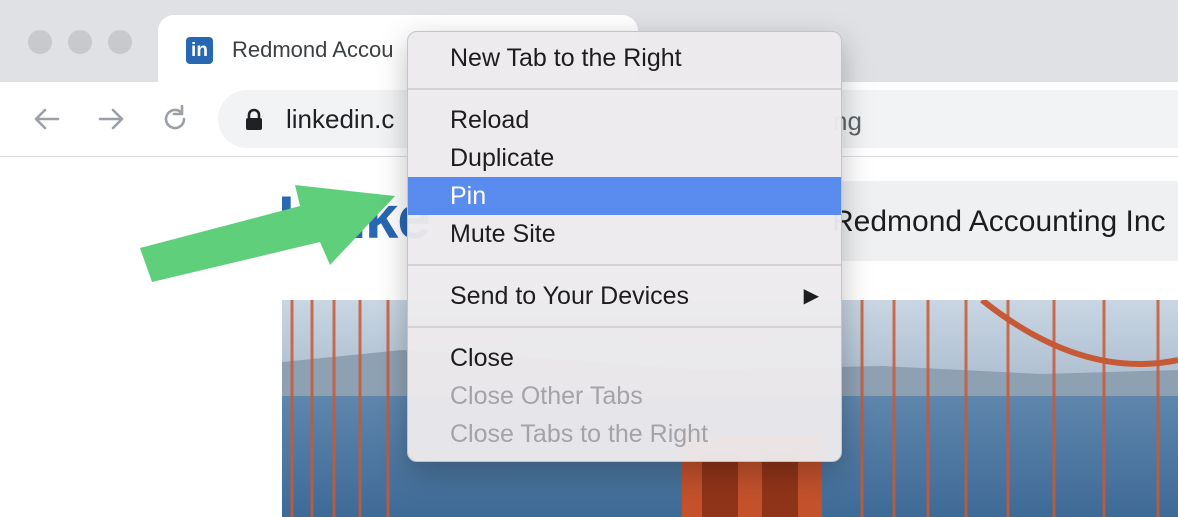 This screenshot has height=517, width=1178. What do you see at coordinates (120, 42) in the screenshot?
I see `window-zoom-button` at bounding box center [120, 42].